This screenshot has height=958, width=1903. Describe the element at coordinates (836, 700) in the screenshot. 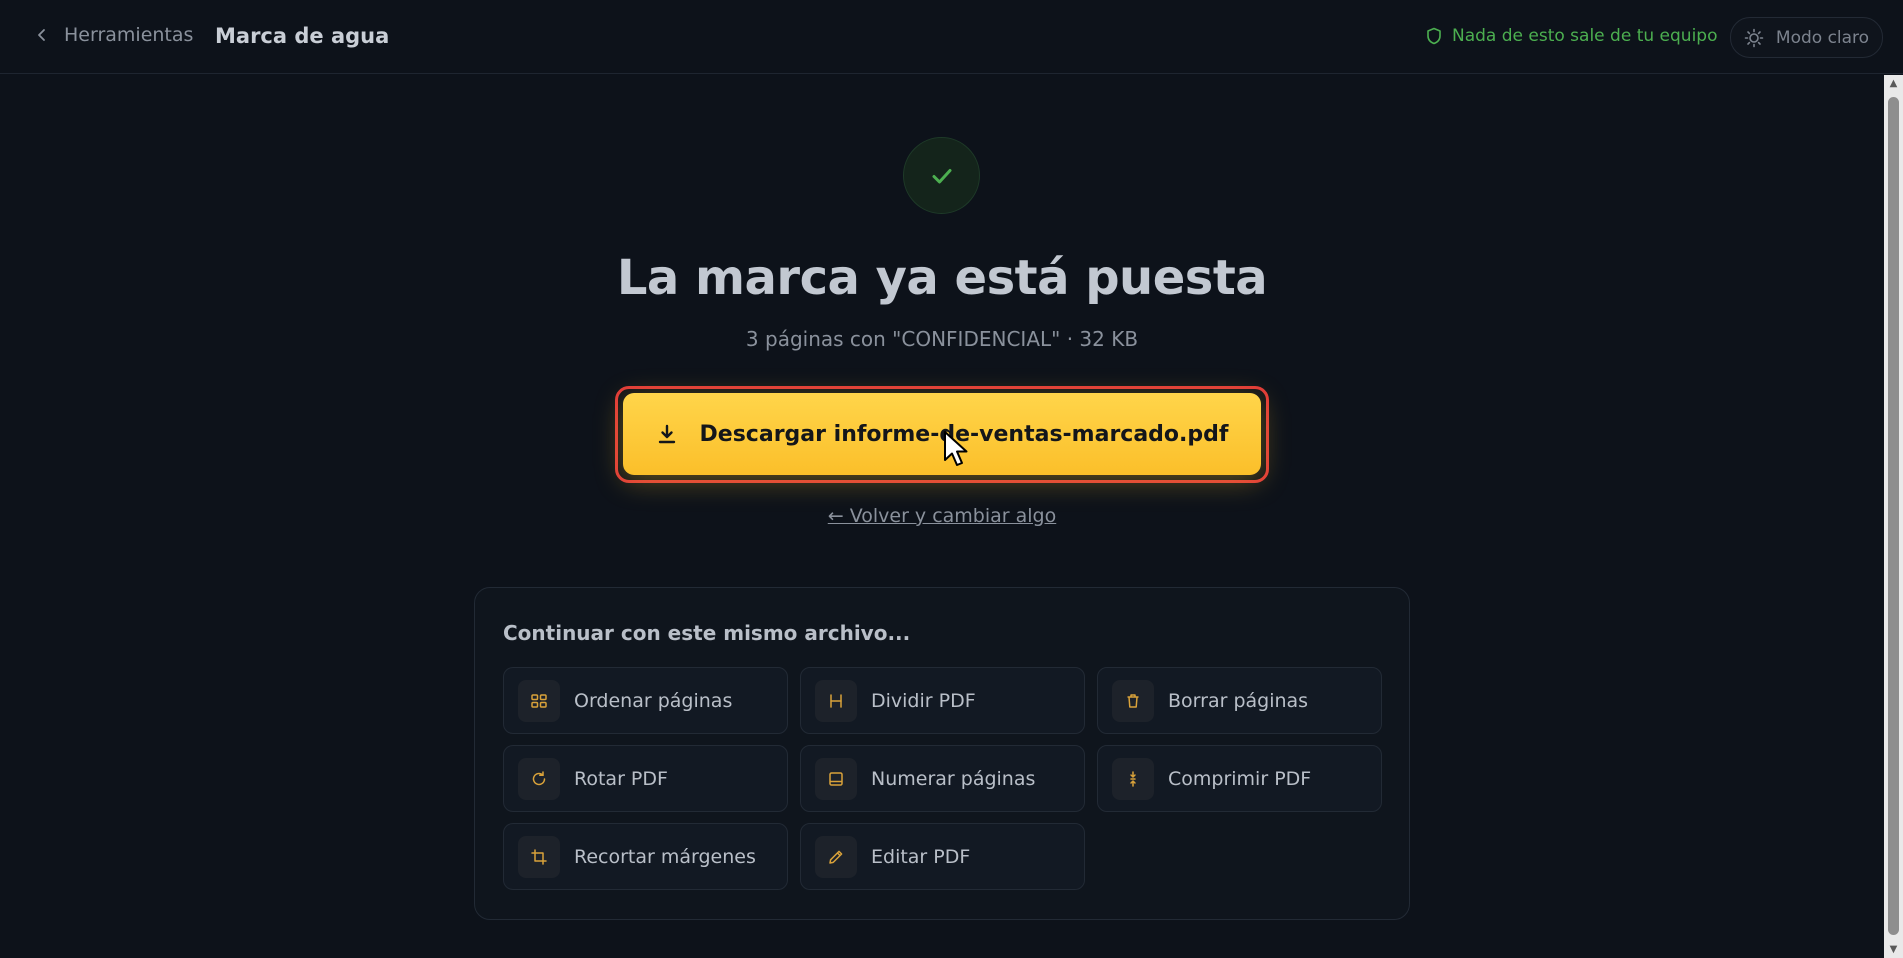

I see `split-icon` at that location.